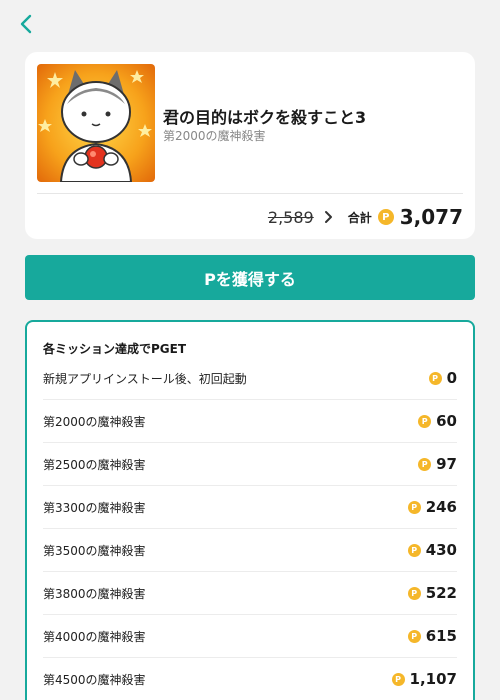  I want to click on mission-reward: P 522, so click(432, 593).